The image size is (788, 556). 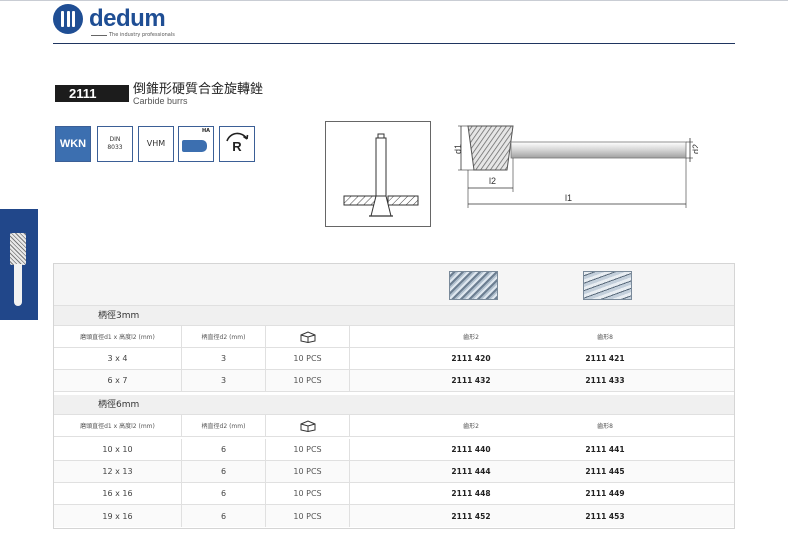 I want to click on product-title-en: Carbide burrs, so click(x=160, y=101).